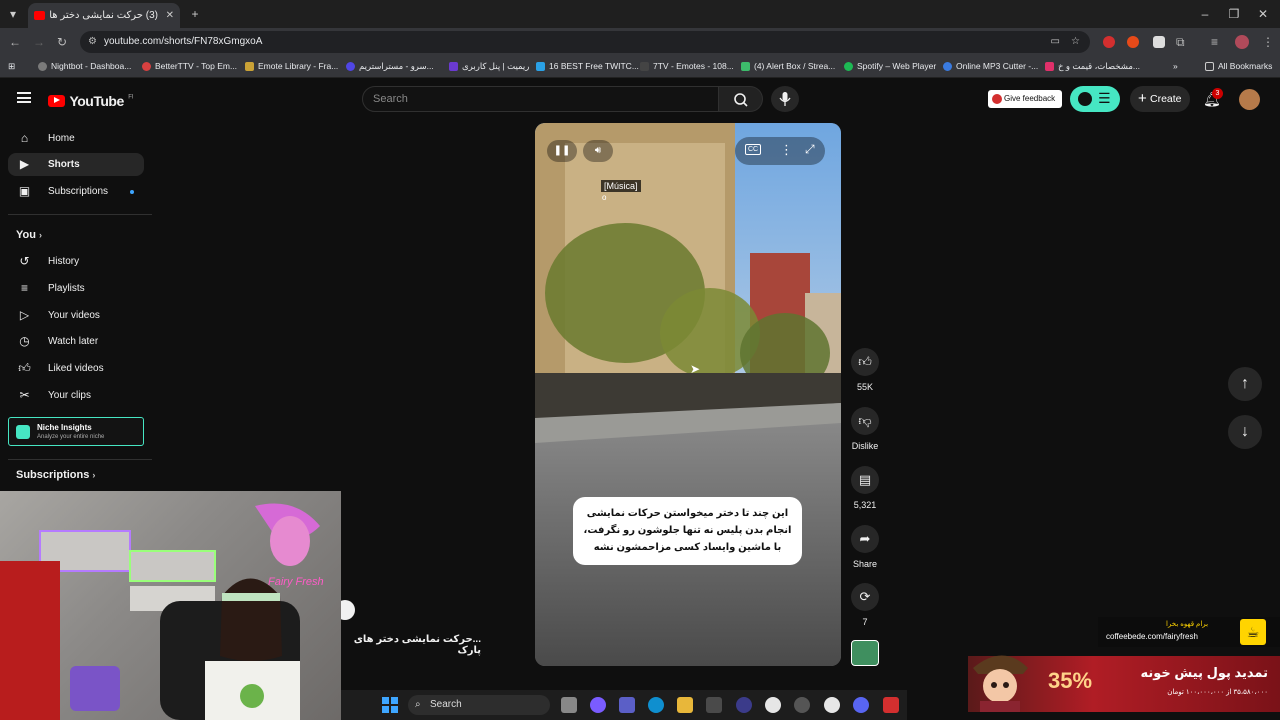 This screenshot has height=720, width=1280. What do you see at coordinates (1180, 42) in the screenshot?
I see `extensions-puzzle-icon: ⧉` at bounding box center [1180, 42].